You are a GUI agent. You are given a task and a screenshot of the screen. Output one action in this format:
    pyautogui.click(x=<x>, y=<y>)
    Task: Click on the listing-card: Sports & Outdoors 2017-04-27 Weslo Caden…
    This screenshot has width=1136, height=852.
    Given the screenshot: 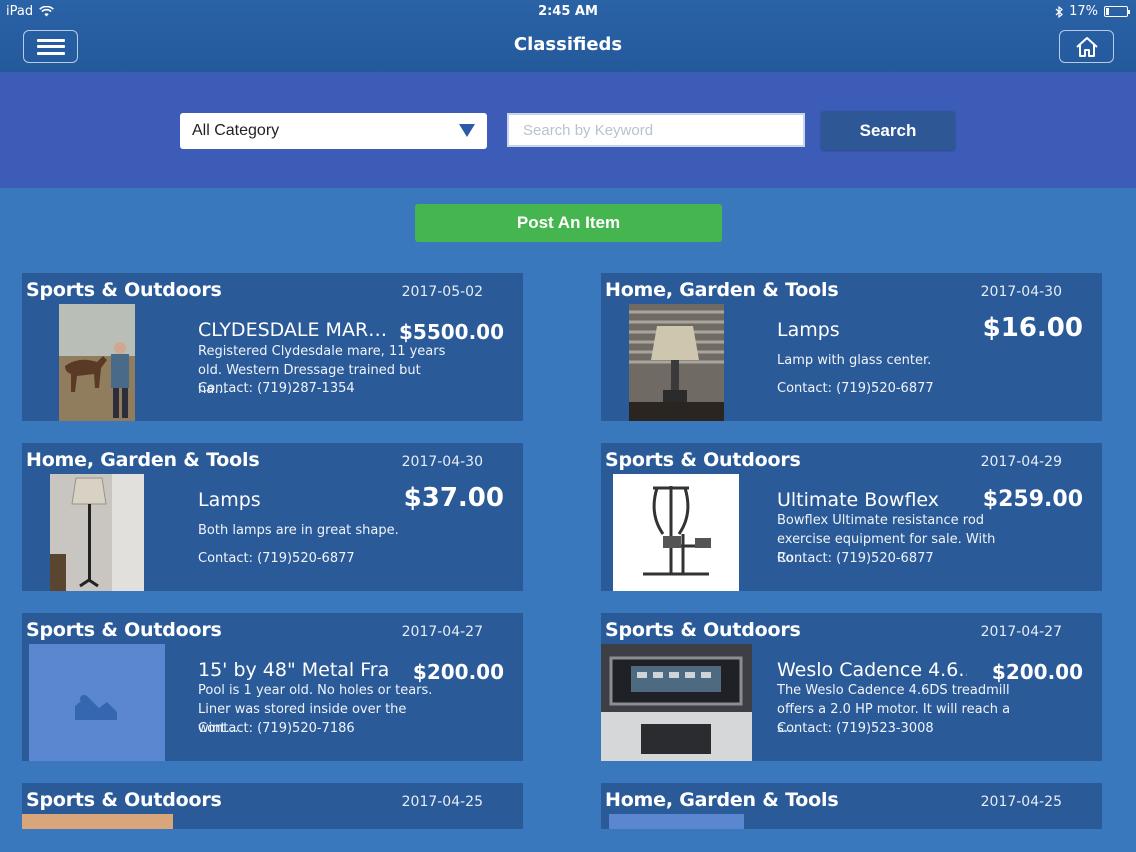 What is the action you would take?
    pyautogui.click(x=851, y=687)
    